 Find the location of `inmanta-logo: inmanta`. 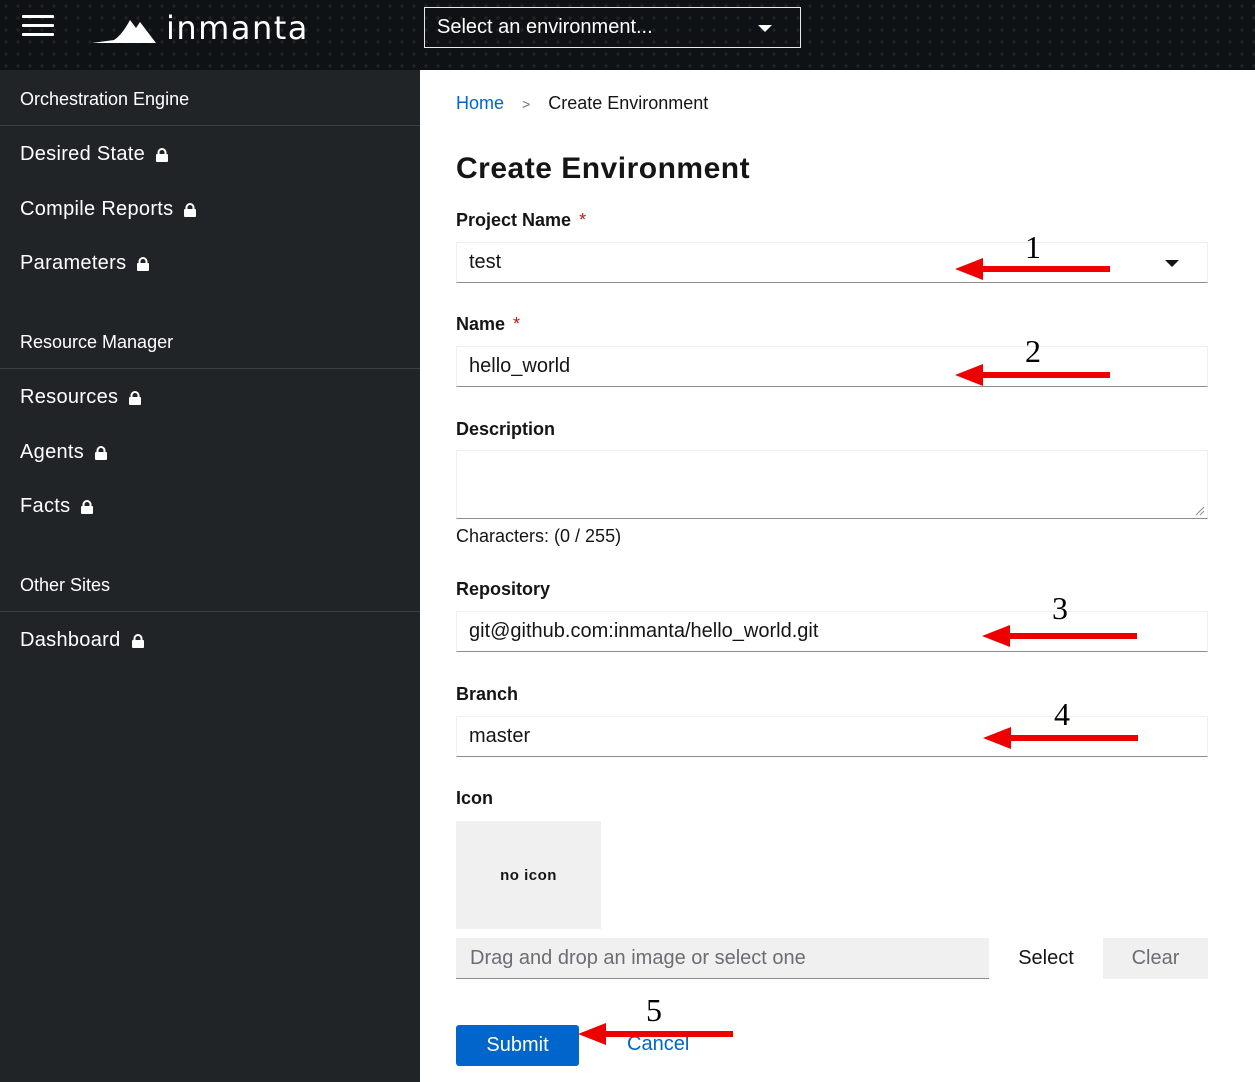

inmanta-logo: inmanta is located at coordinates (200, 28).